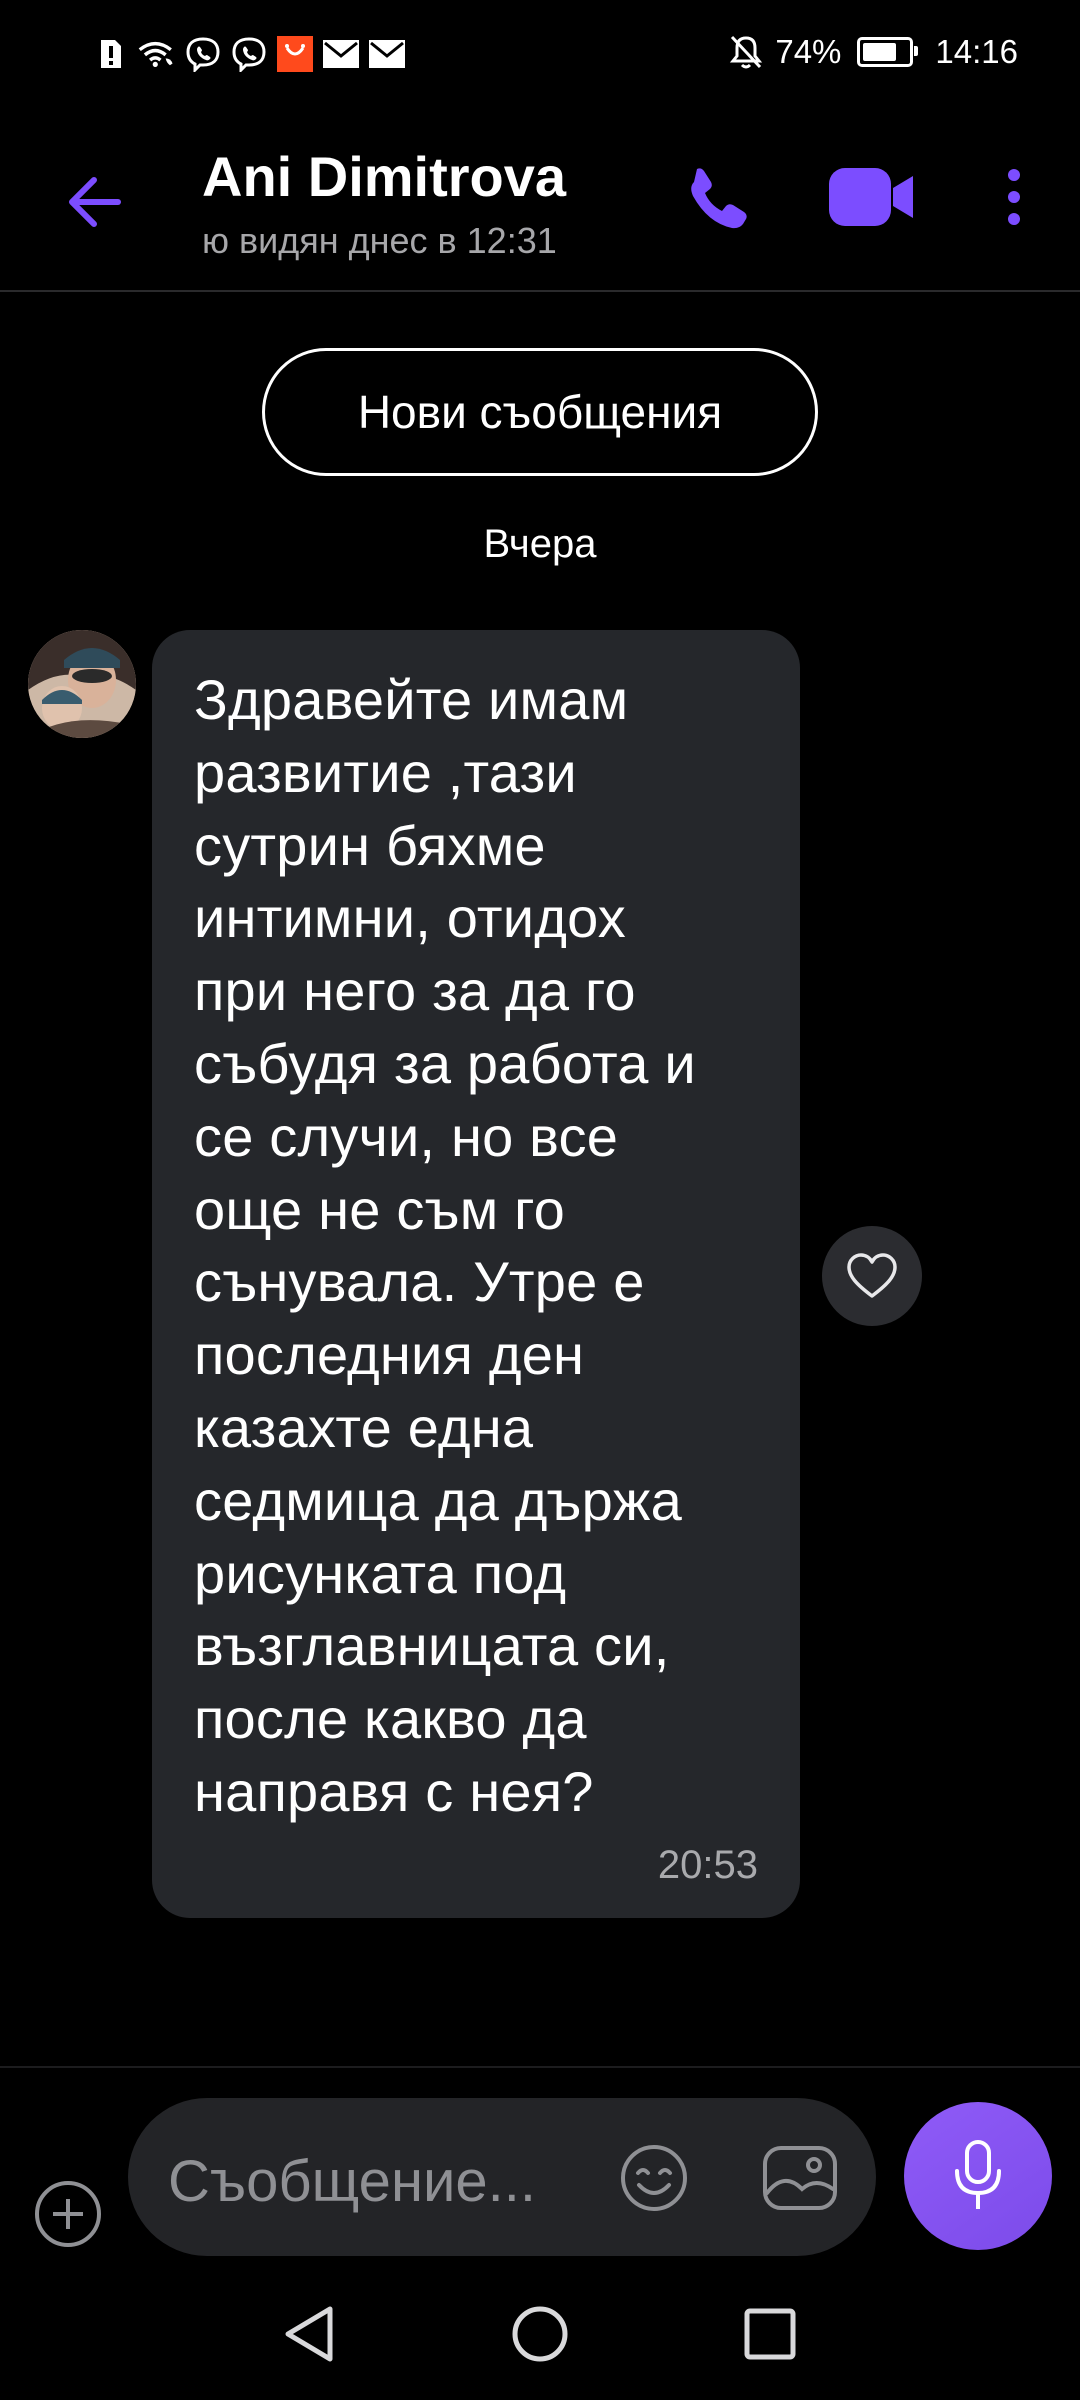 The width and height of the screenshot is (1080, 2400). I want to click on status-bar-system-icons: 74% 14:16, so click(872, 52).